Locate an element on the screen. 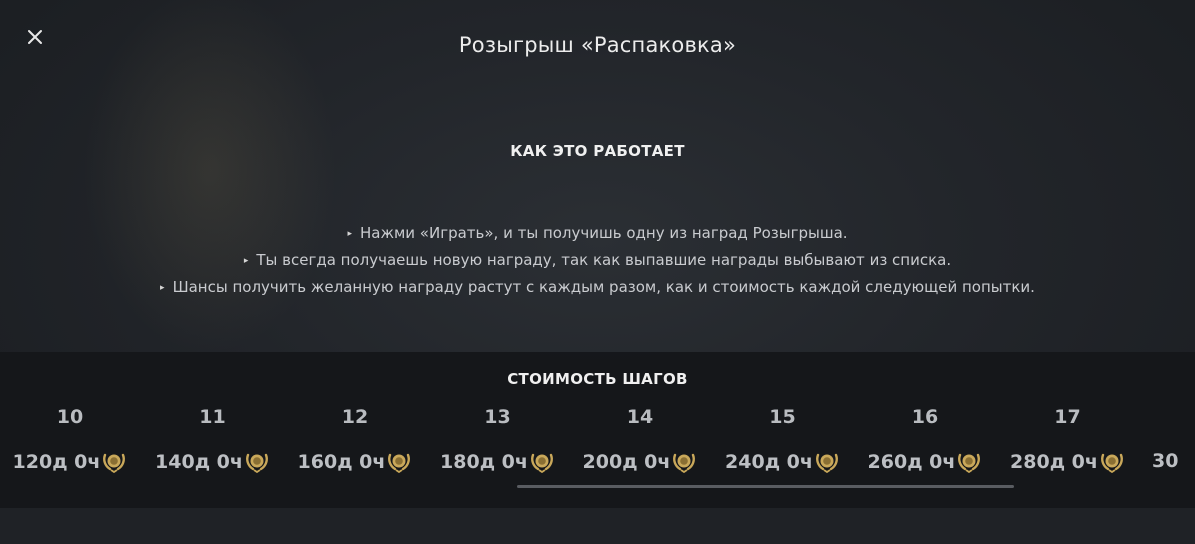  step-column: 16 260д 0ч is located at coordinates (925, 439).